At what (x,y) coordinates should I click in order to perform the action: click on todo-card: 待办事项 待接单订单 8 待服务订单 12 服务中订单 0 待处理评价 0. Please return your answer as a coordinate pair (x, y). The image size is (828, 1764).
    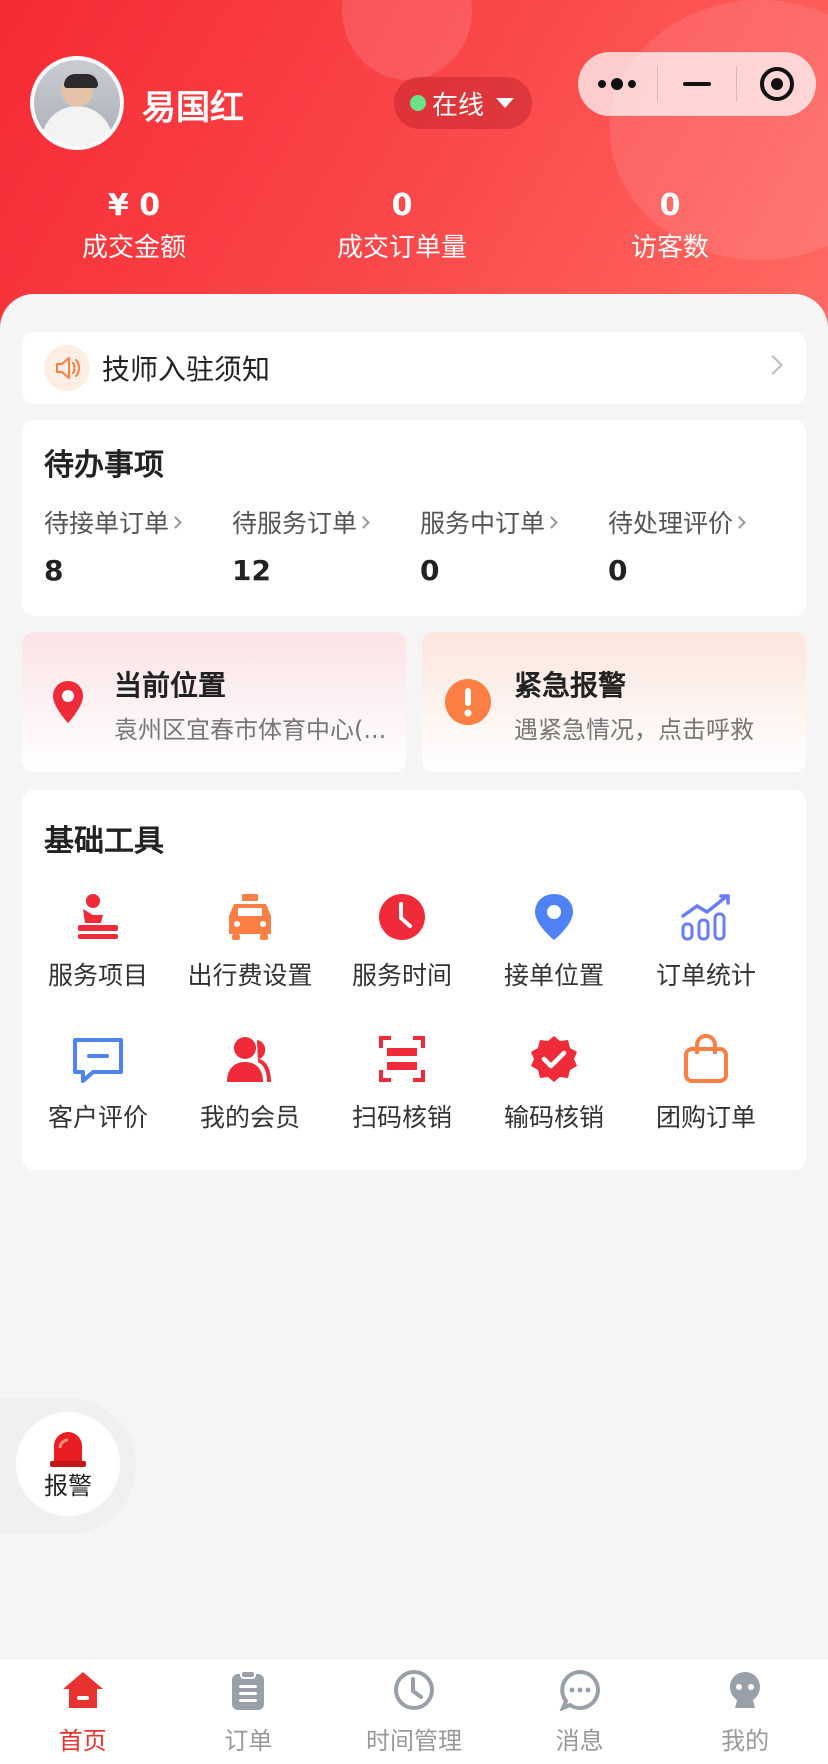
    Looking at the image, I should click on (414, 518).